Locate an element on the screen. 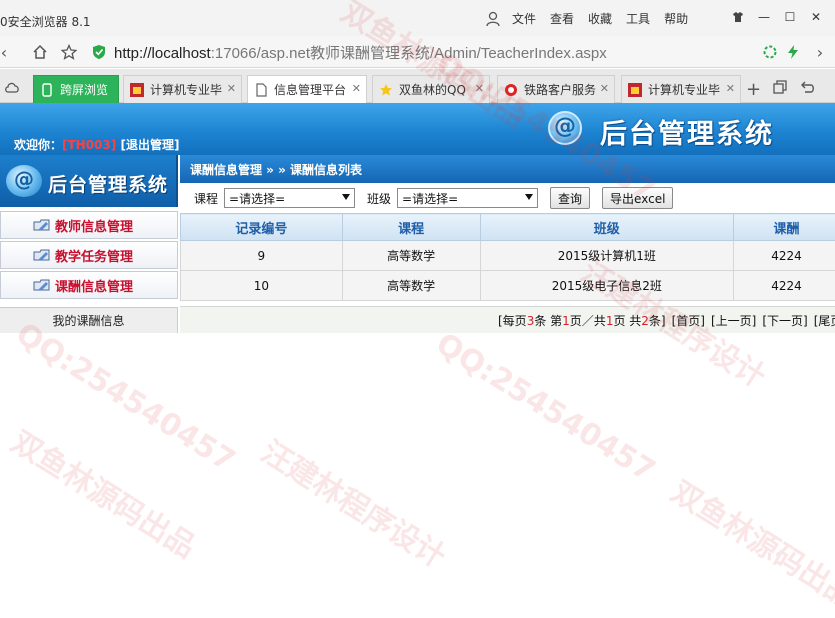 This screenshot has width=835, height=618. tab-computer-major: 计算机专业毕 ✕ is located at coordinates (182, 89).